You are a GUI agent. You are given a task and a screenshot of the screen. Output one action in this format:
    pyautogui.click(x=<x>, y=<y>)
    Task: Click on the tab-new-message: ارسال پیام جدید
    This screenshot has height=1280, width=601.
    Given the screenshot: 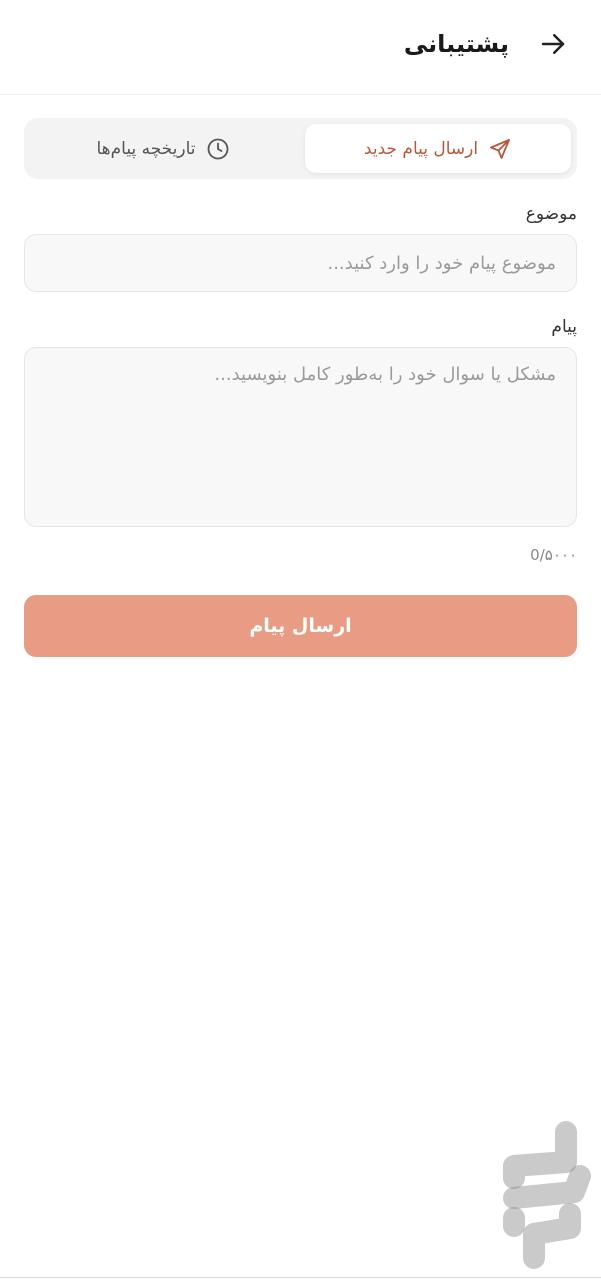 What is the action you would take?
    pyautogui.click(x=438, y=148)
    